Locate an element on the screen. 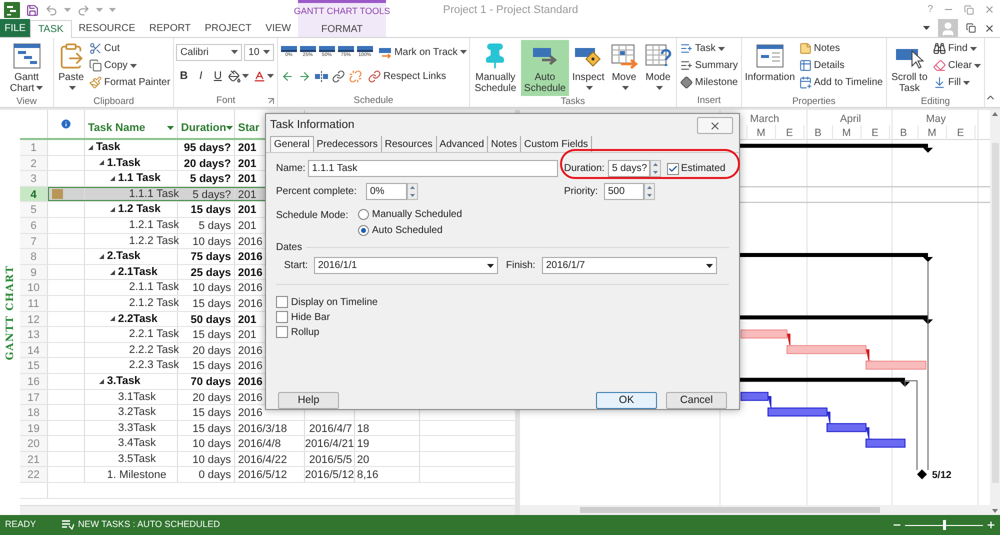 The image size is (1000, 535). task-name: 2.1.1 Task is located at coordinates (154, 288).